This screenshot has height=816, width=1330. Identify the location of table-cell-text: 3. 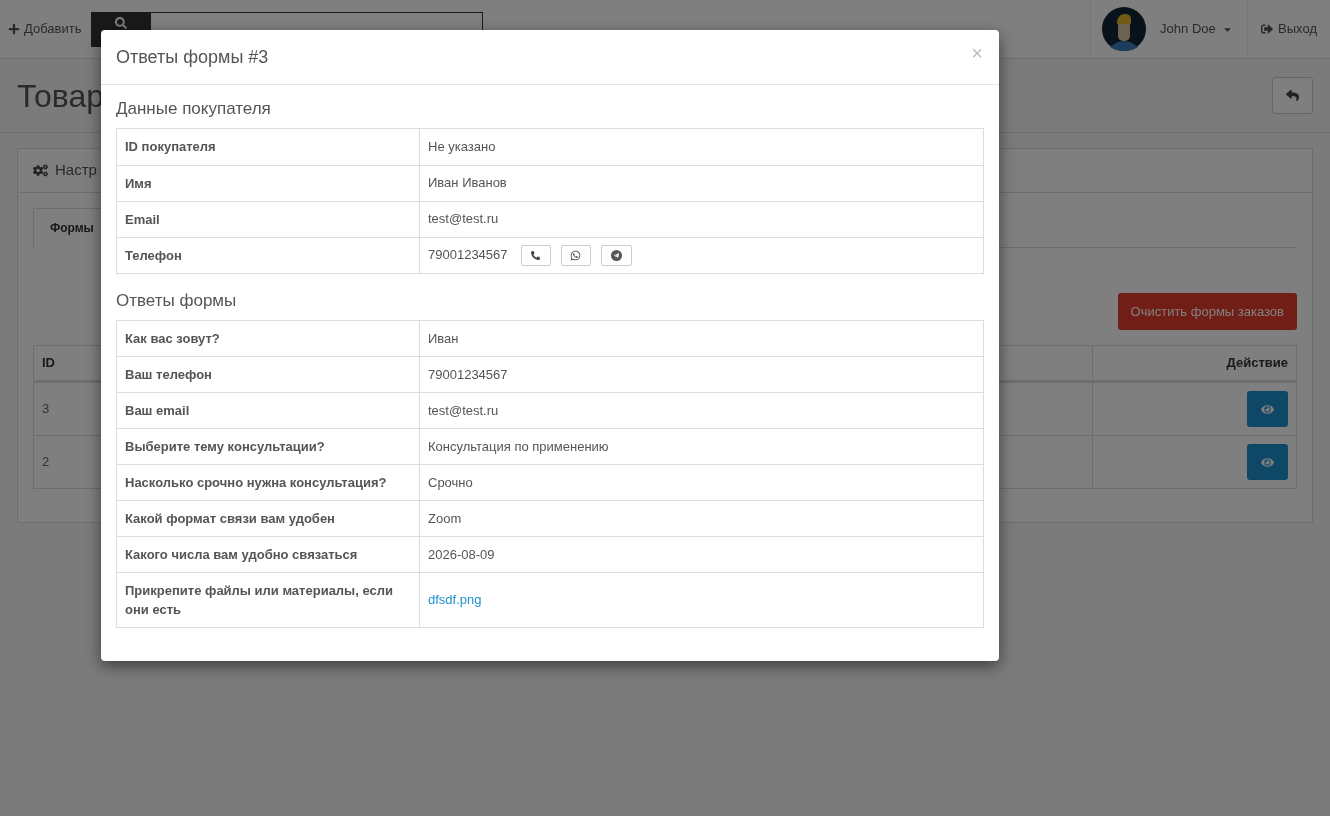
(46, 409).